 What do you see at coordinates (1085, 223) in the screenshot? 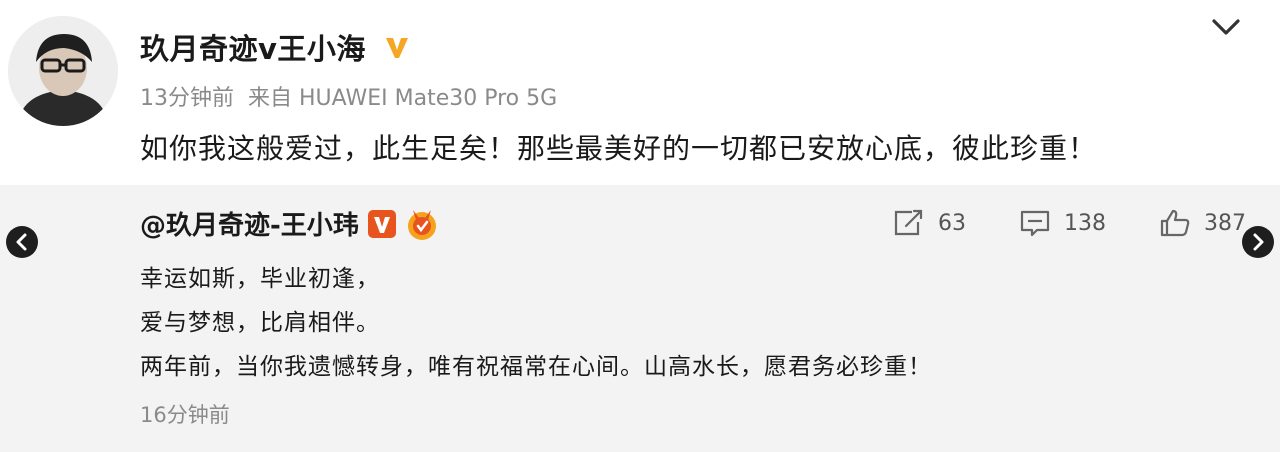
I see `comment-count: 138` at bounding box center [1085, 223].